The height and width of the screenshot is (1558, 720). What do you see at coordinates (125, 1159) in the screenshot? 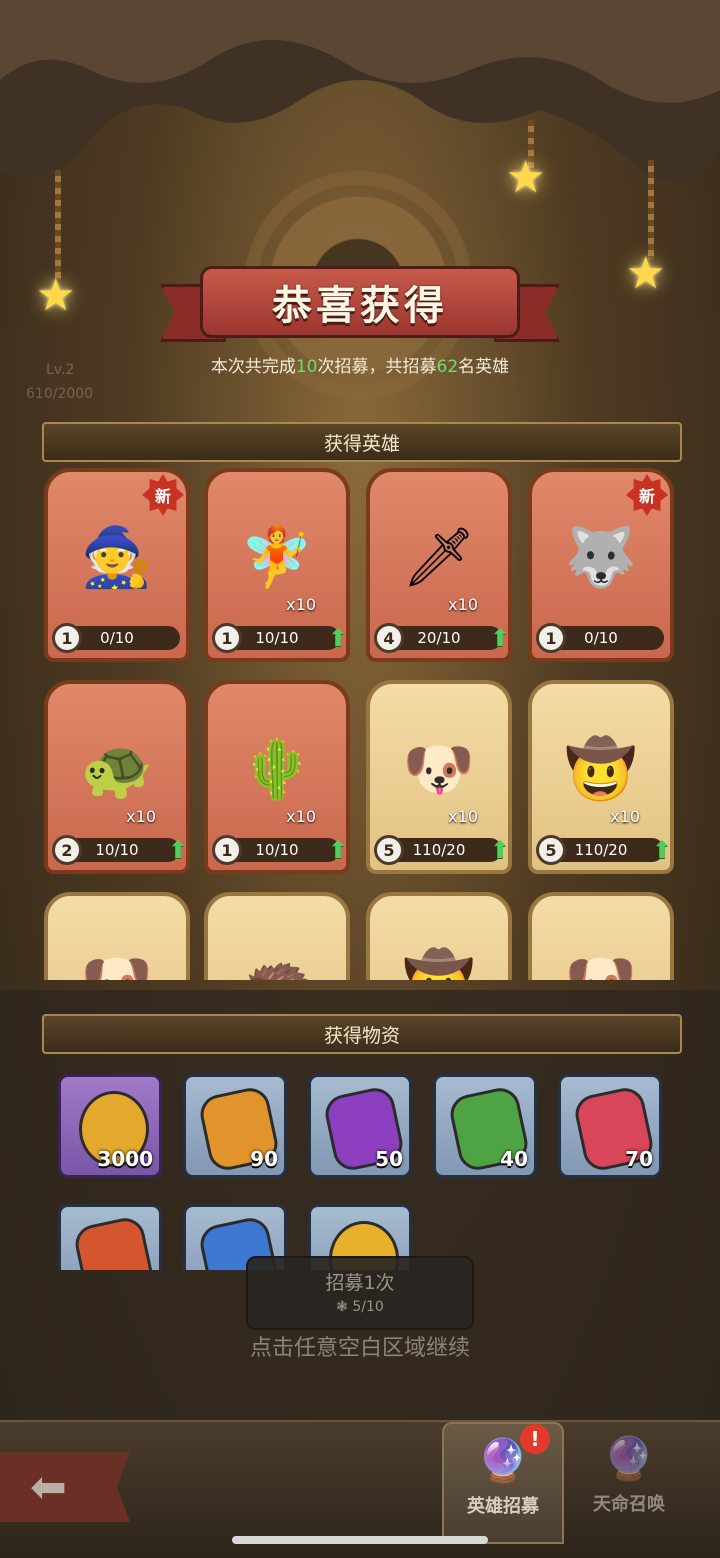
I see `material-qty: 3000` at bounding box center [125, 1159].